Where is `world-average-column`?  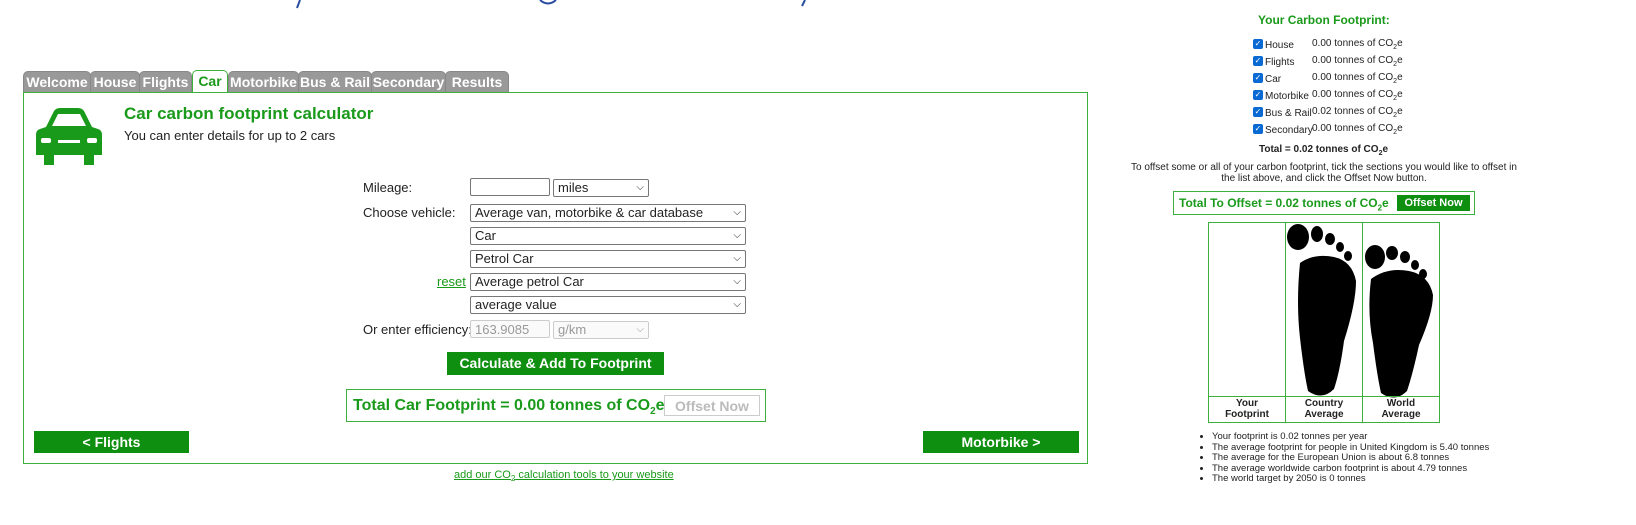 world-average-column is located at coordinates (1401, 322).